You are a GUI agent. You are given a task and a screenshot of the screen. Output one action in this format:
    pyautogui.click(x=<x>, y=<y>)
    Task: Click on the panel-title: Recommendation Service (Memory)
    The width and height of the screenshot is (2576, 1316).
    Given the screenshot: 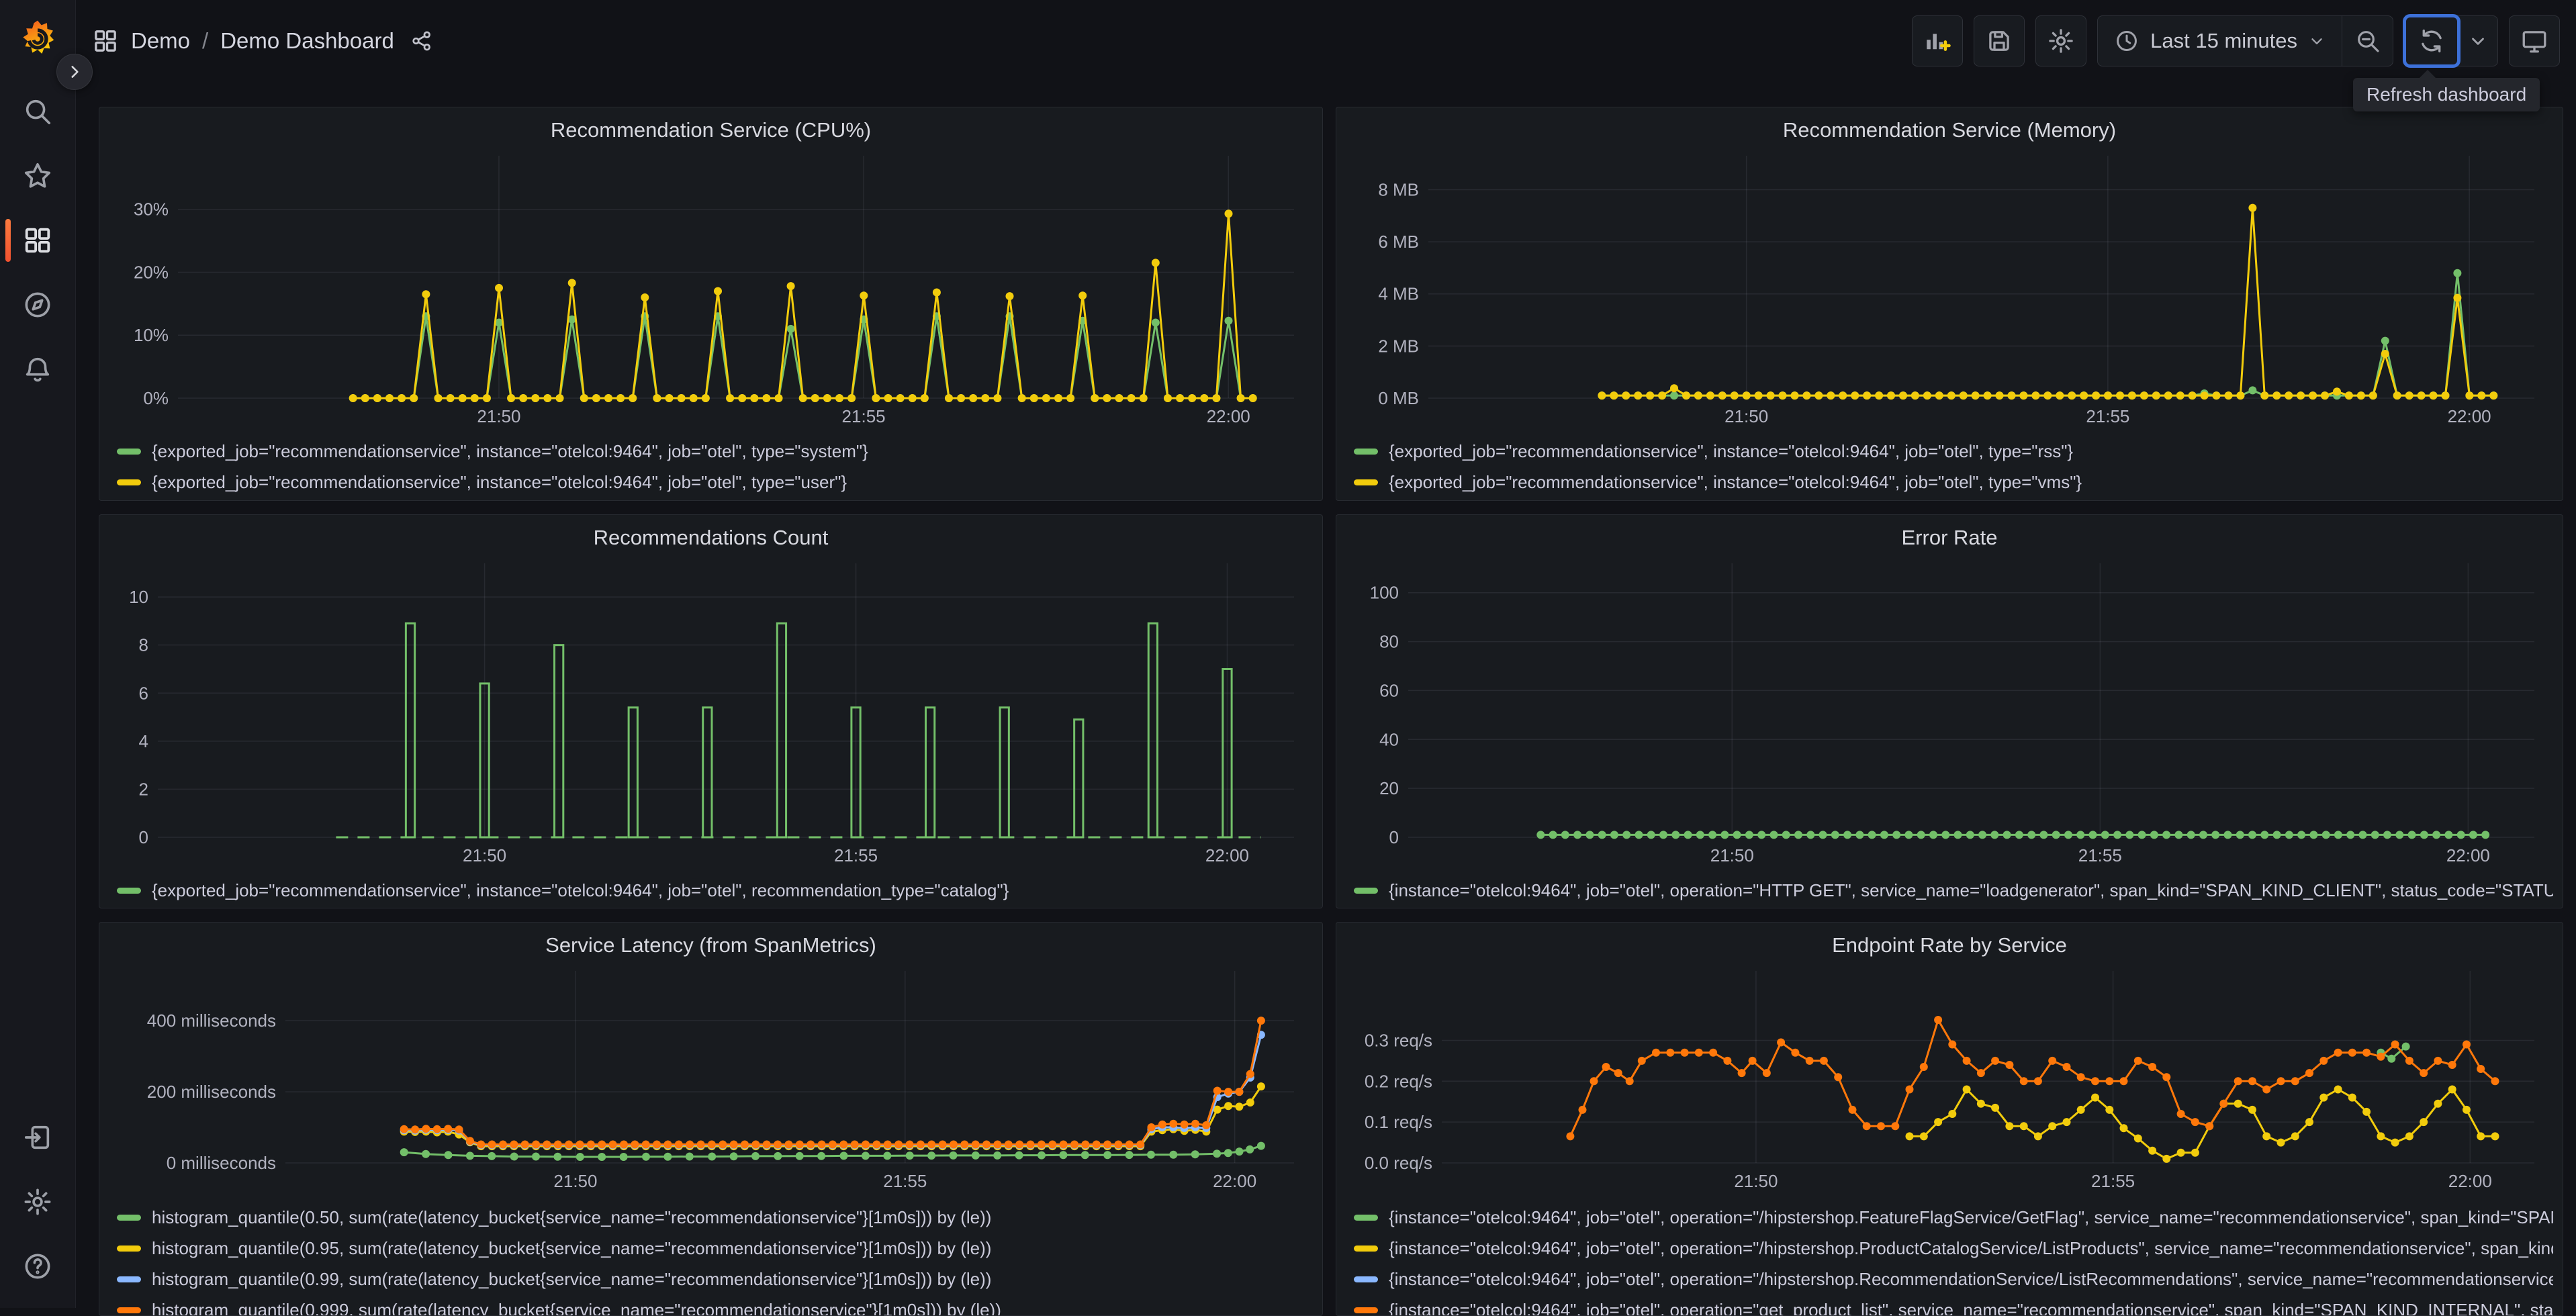 What is the action you would take?
    pyautogui.click(x=1949, y=130)
    